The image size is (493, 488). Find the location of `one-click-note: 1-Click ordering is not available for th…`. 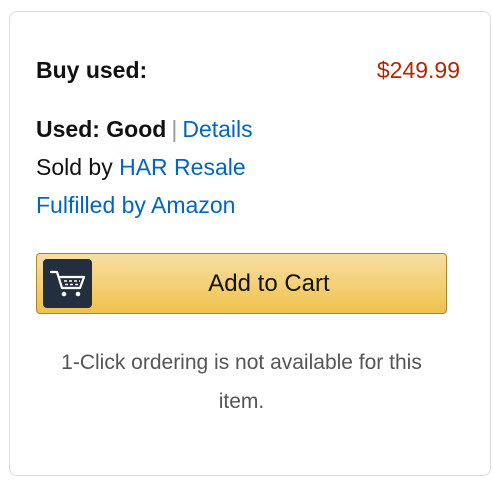

one-click-note: 1-Click ordering is not available for th… is located at coordinates (241, 382).